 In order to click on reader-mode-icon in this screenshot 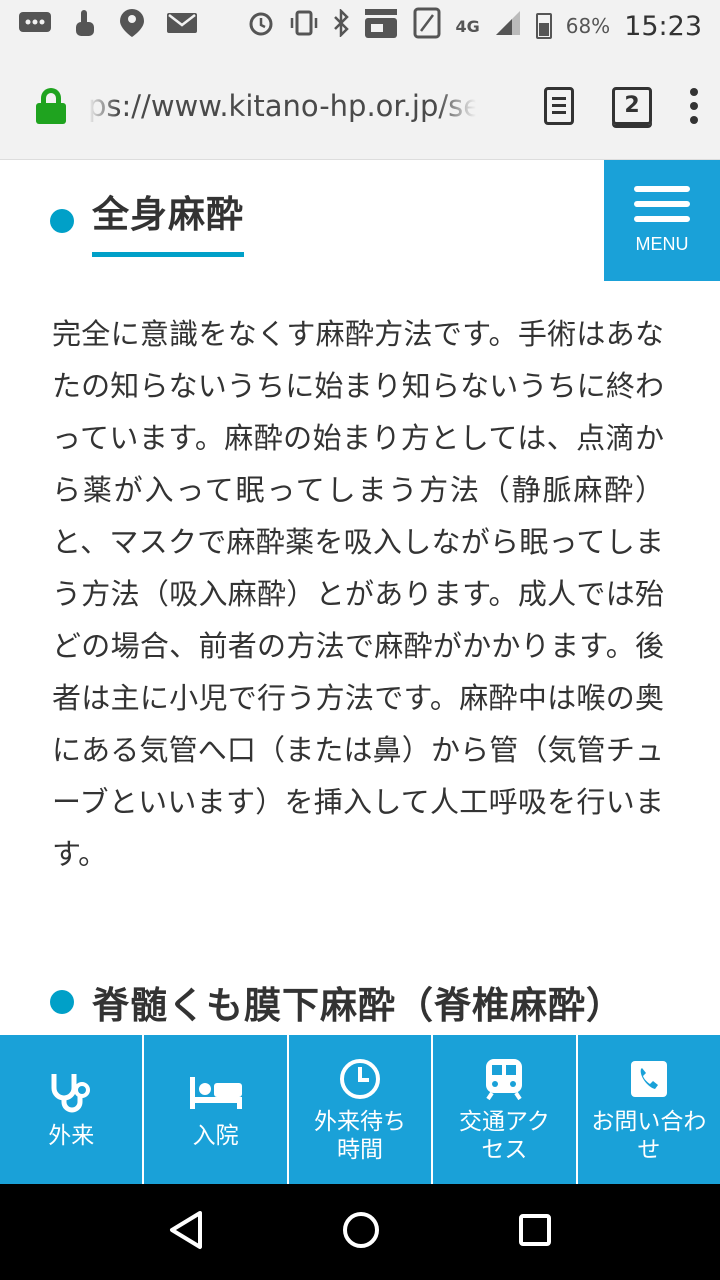, I will do `click(559, 105)`.